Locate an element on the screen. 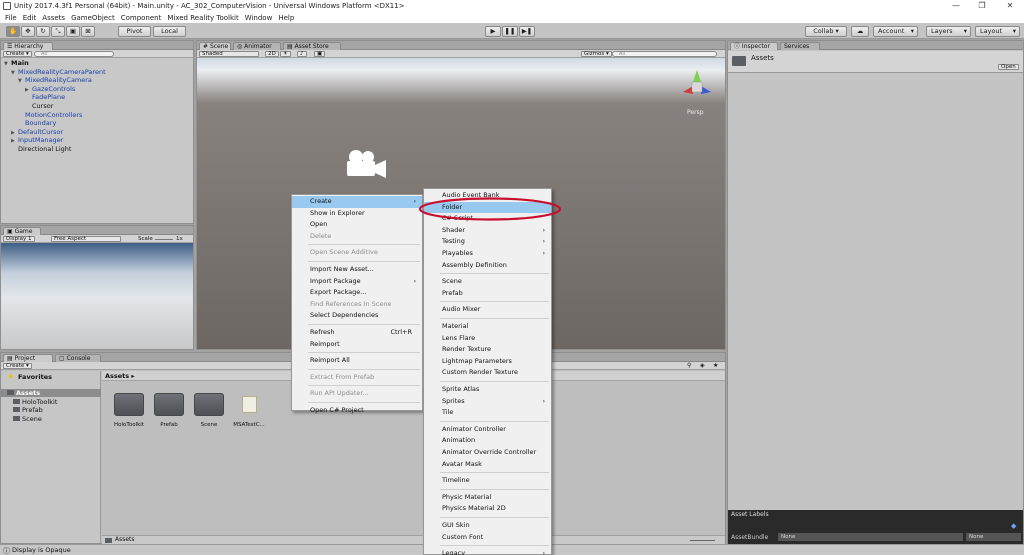 The height and width of the screenshot is (555, 1024). menu-edit: Edit is located at coordinates (30, 18).